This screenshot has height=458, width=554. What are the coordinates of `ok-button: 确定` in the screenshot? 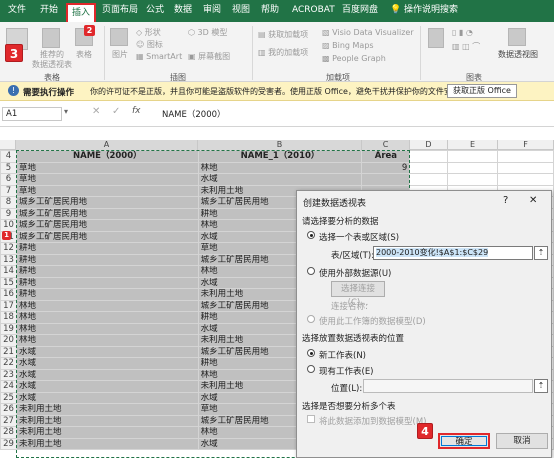 It's located at (464, 441).